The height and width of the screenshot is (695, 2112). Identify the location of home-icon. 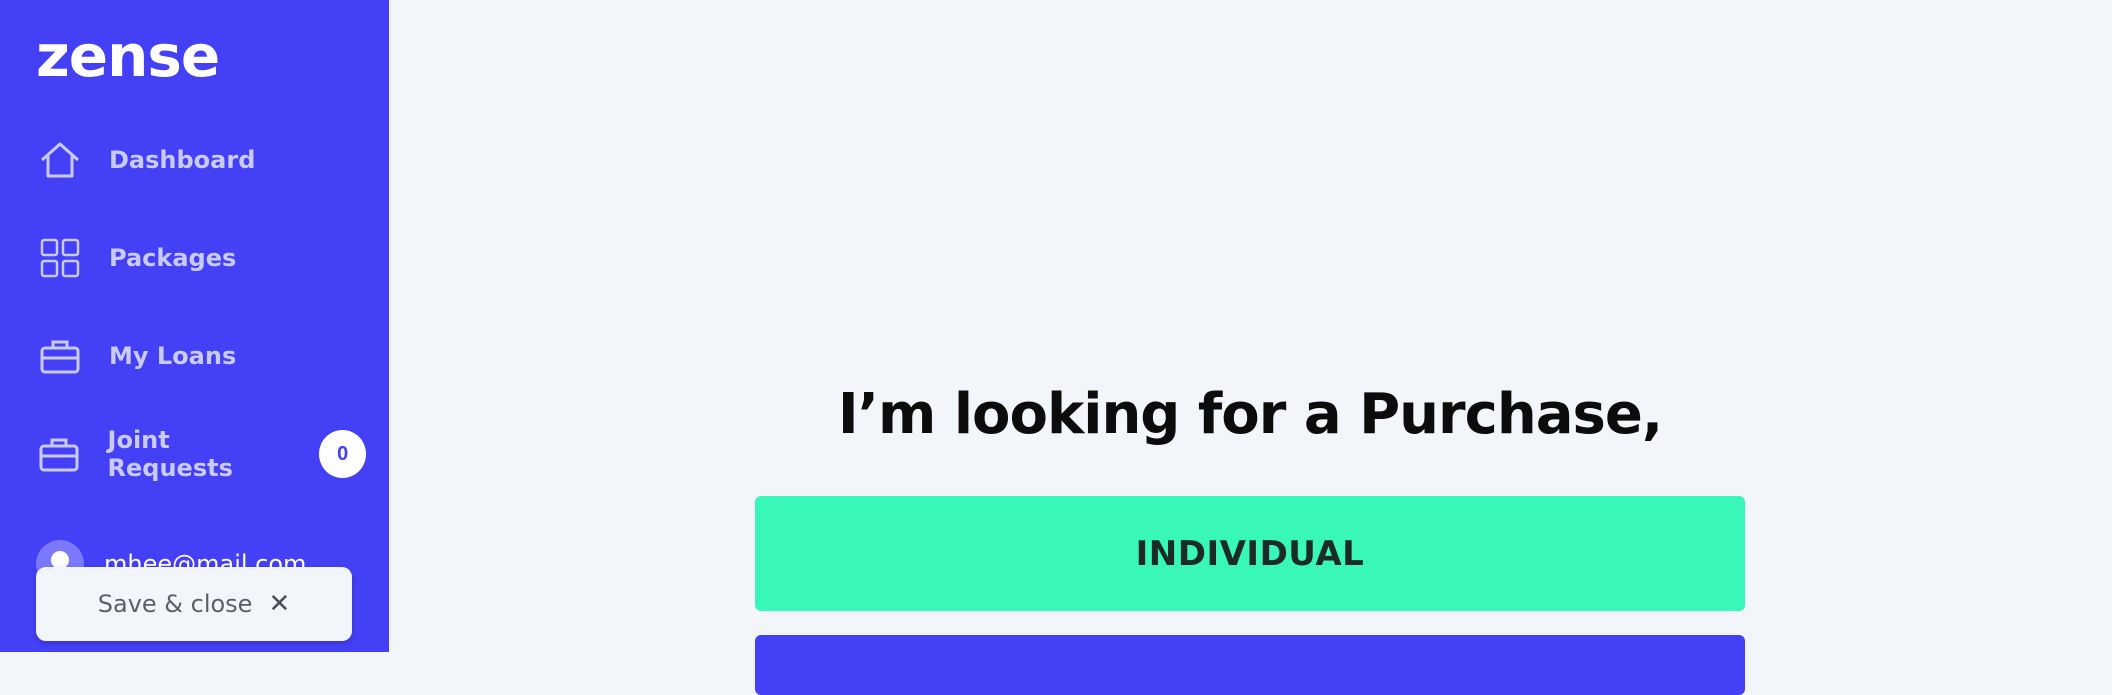
(60, 160).